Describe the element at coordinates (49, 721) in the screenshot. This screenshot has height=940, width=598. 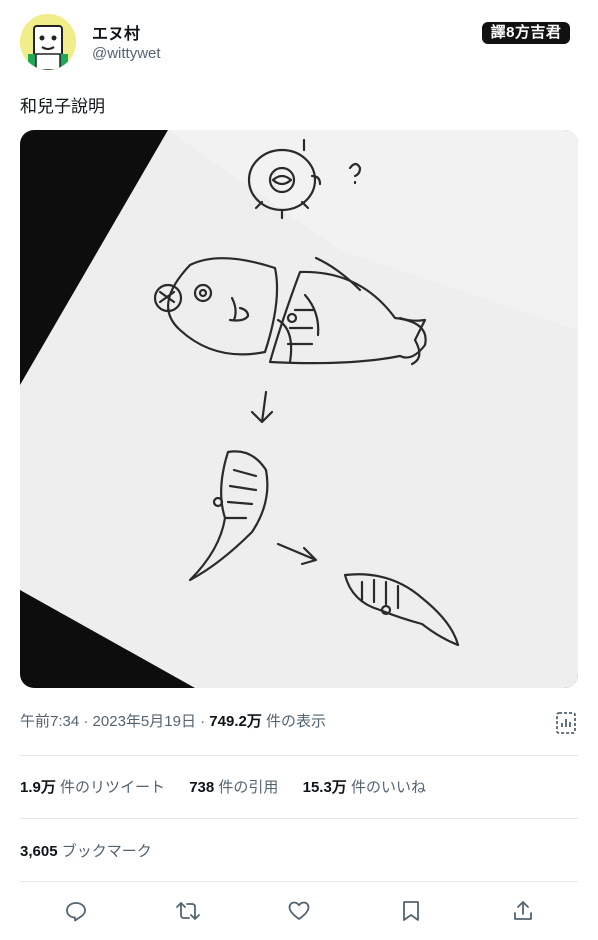
I see `tweet-time: 午前7:34` at that location.